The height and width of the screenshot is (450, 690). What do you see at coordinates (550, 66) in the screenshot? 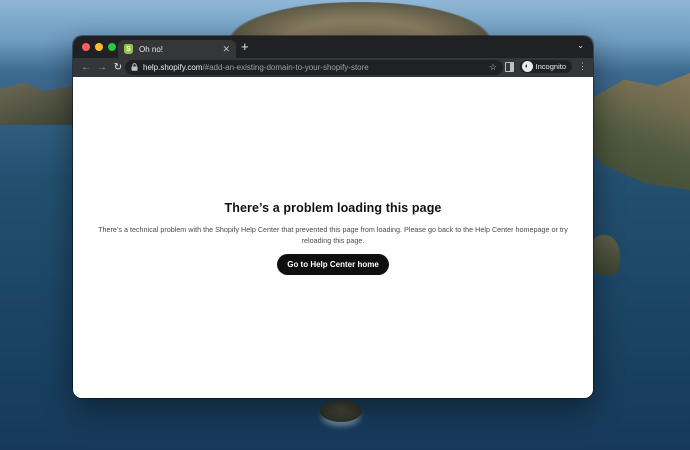
I see `incognito-label: Incognito` at bounding box center [550, 66].